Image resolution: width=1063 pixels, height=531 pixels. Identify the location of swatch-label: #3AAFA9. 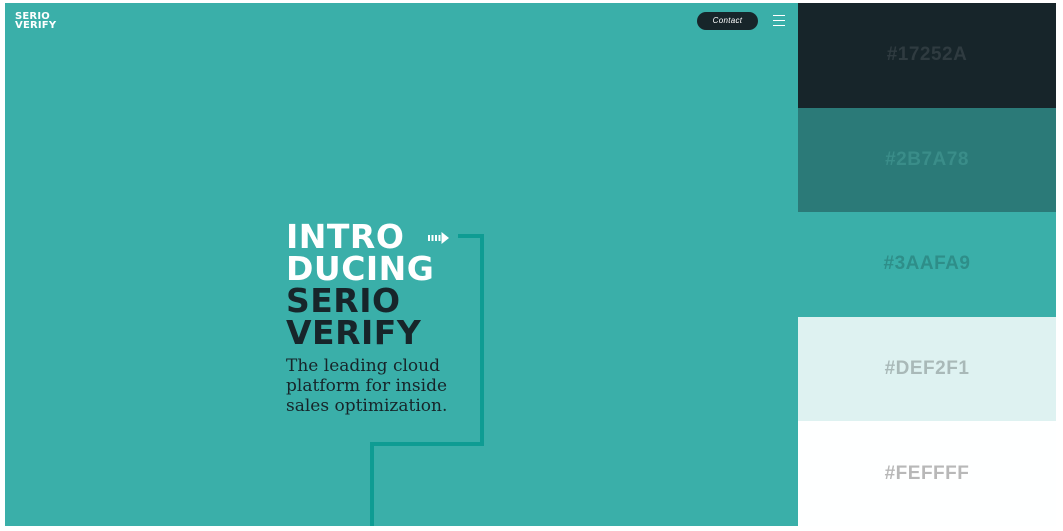
(927, 264).